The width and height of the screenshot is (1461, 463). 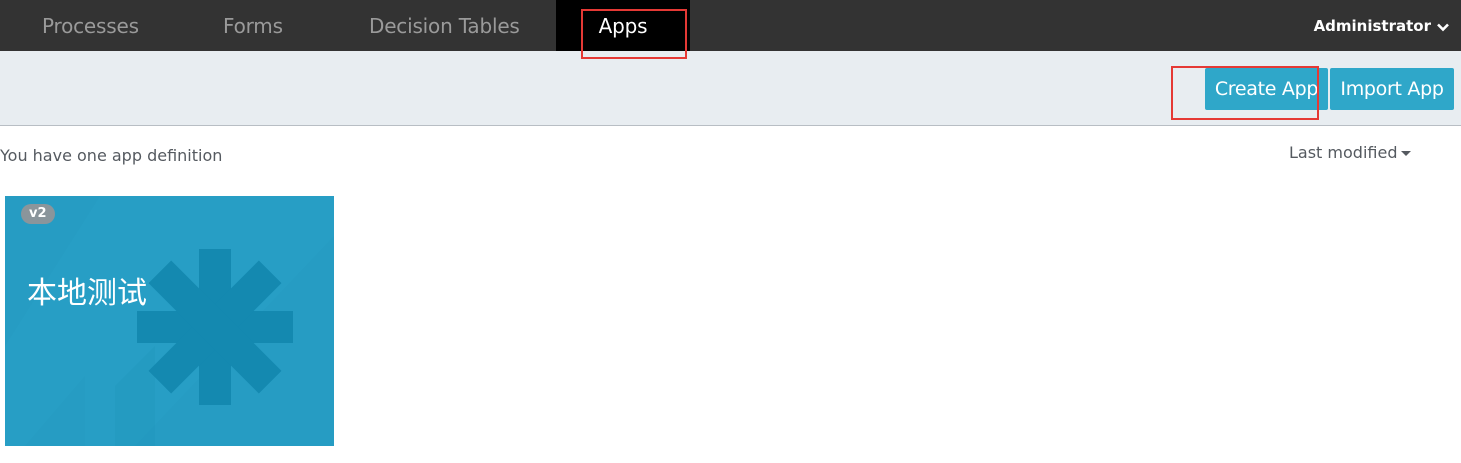 I want to click on app-card: v2 本地测试, so click(x=169, y=321).